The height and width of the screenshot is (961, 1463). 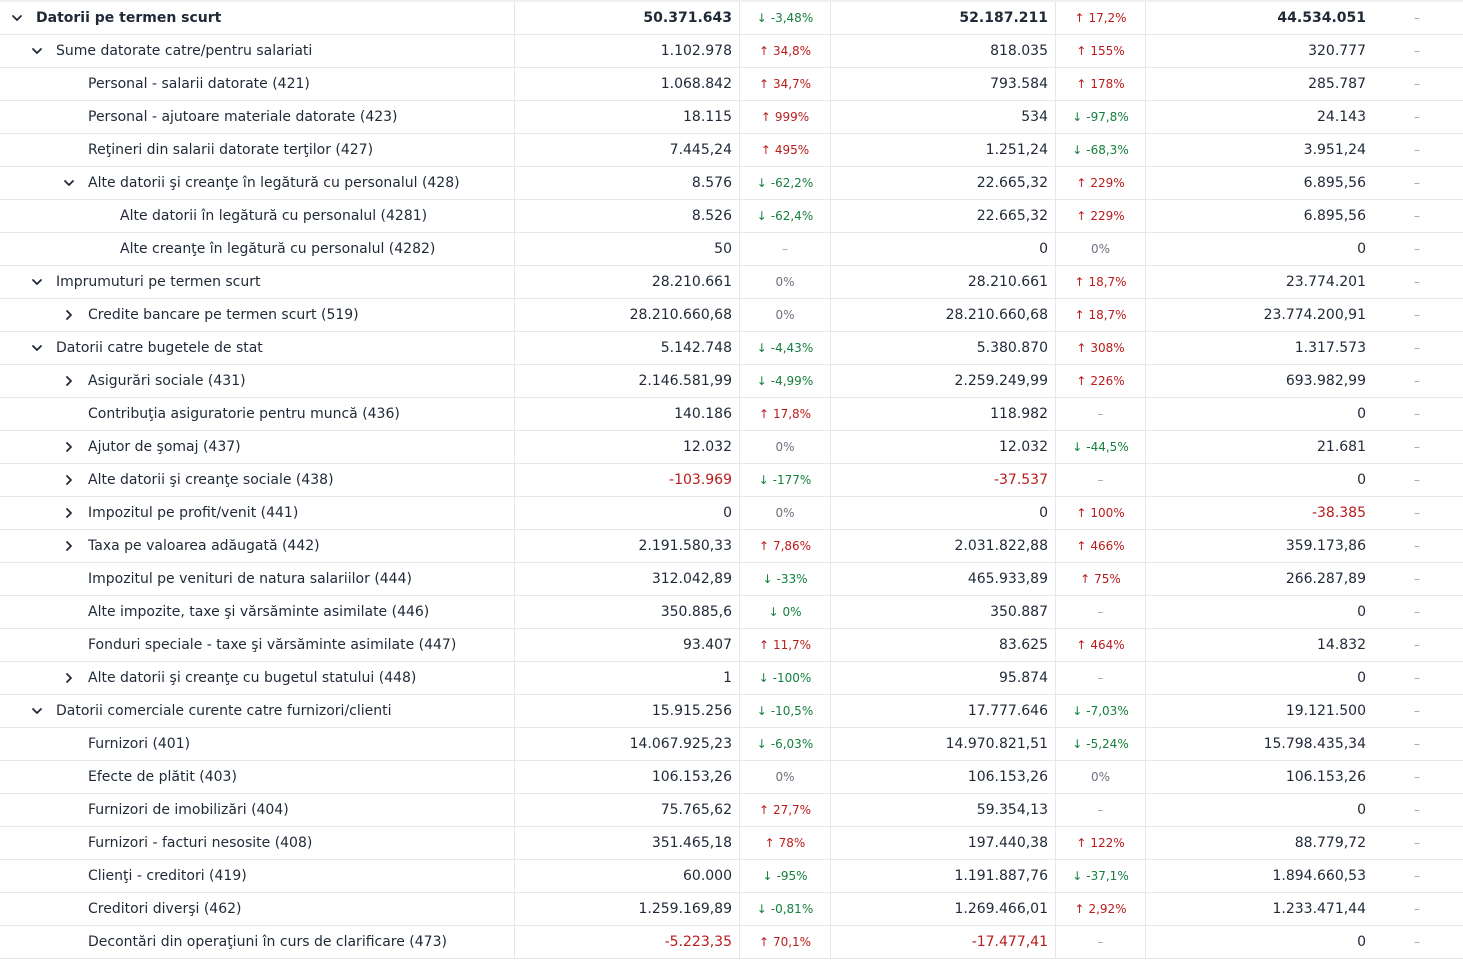 What do you see at coordinates (943, 579) in the screenshot?
I see `value-cell-2: 465.933,89` at bounding box center [943, 579].